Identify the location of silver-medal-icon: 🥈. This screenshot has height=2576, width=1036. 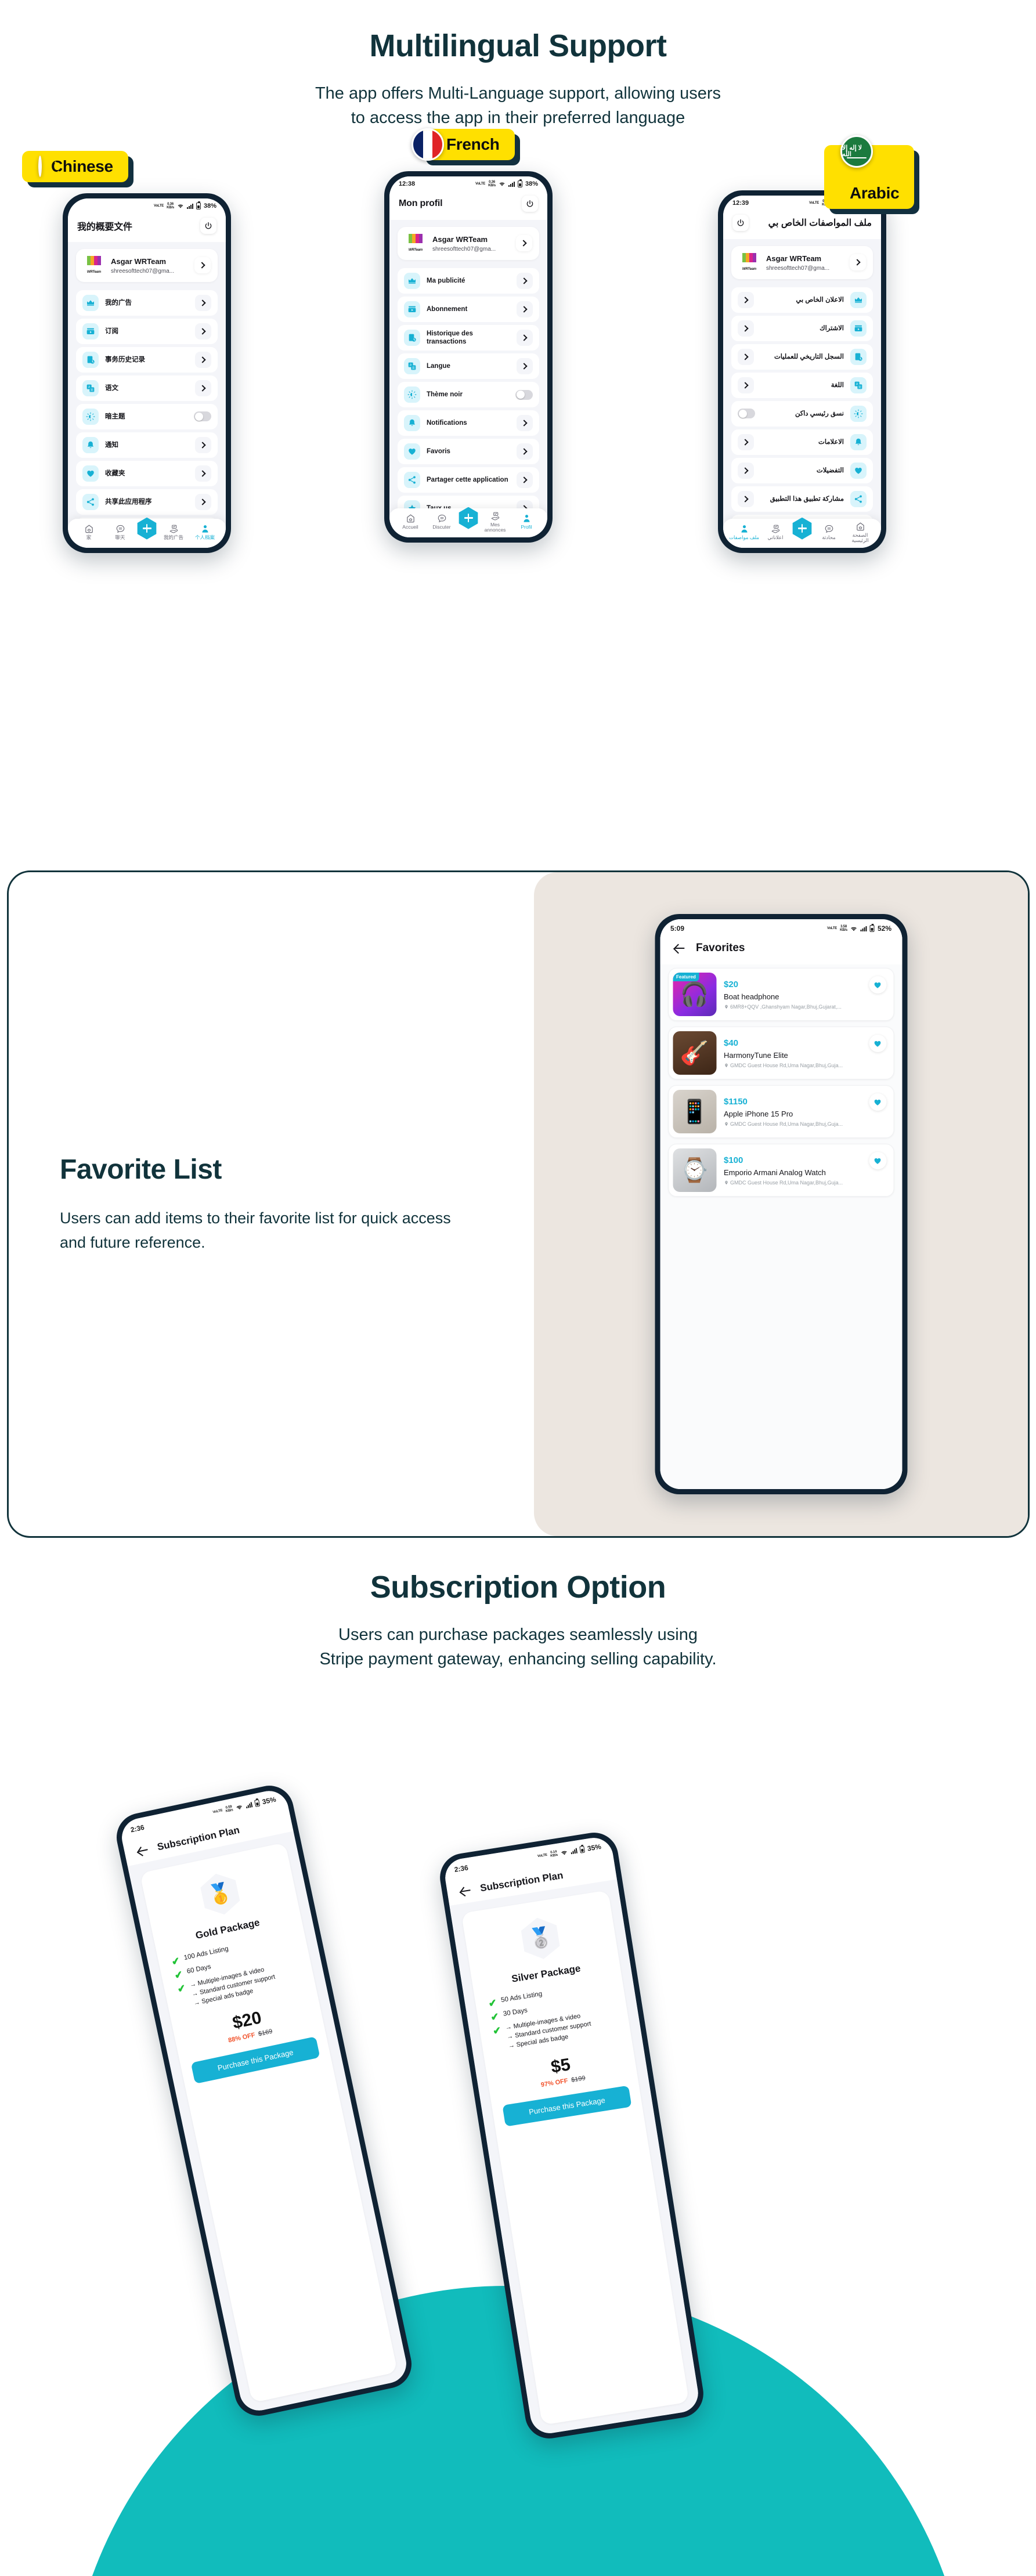
(540, 1938).